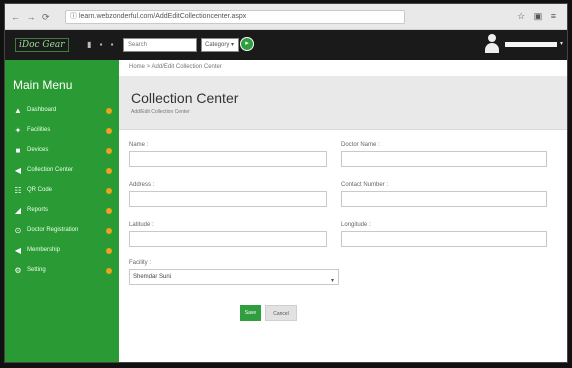 The width and height of the screenshot is (572, 368). What do you see at coordinates (492, 38) in the screenshot?
I see `avatar-head` at bounding box center [492, 38].